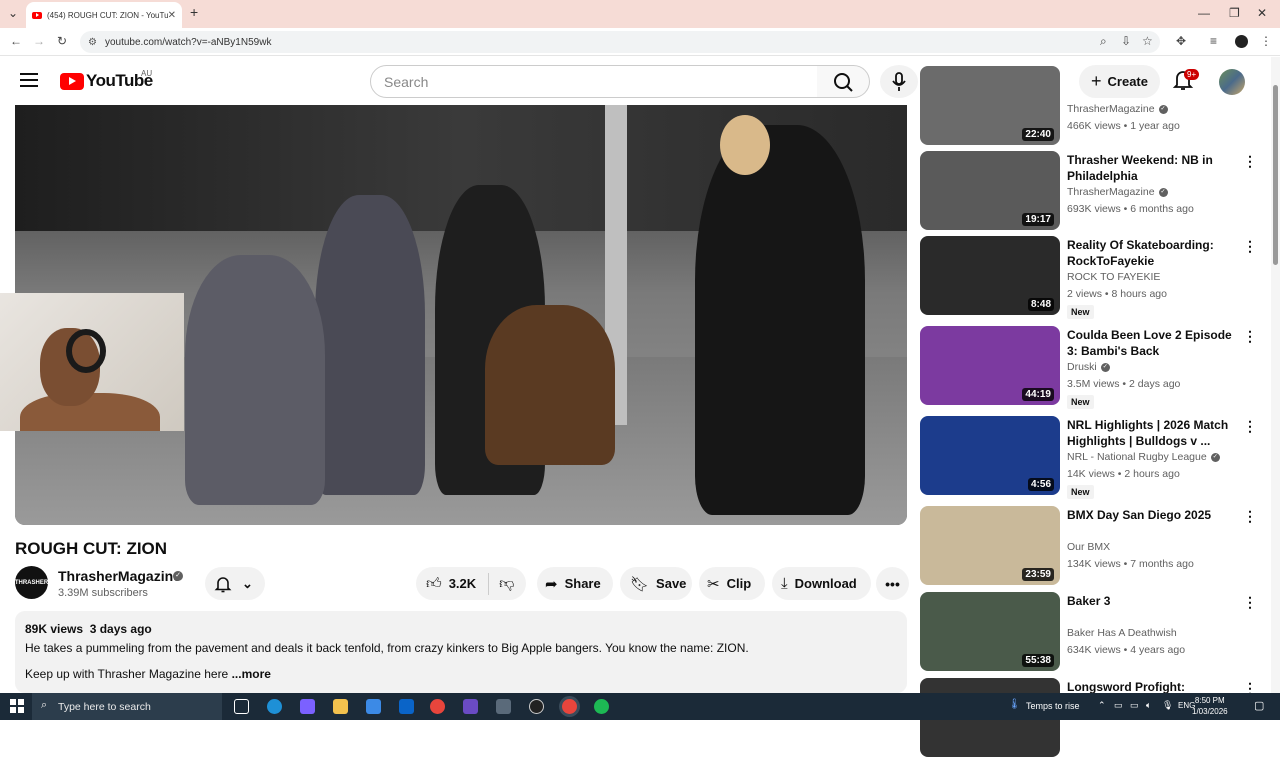 This screenshot has height=758, width=1280. I want to click on page-scrollbar, so click(1275, 375).